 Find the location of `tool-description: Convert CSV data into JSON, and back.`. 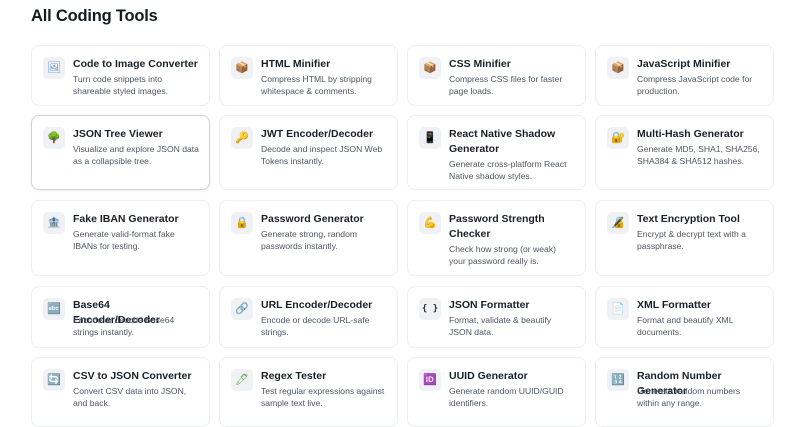

tool-description: Convert CSV data into JSON, and back. is located at coordinates (130, 397).